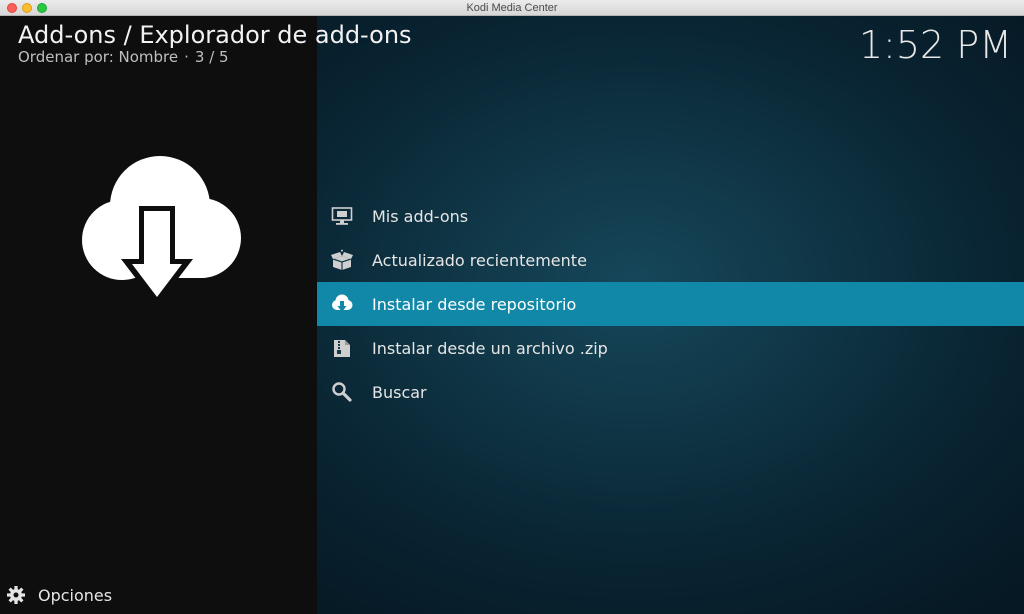 The width and height of the screenshot is (1024, 614). Describe the element at coordinates (479, 260) in the screenshot. I see `menu-item-label: Actualizado recientemente` at that location.